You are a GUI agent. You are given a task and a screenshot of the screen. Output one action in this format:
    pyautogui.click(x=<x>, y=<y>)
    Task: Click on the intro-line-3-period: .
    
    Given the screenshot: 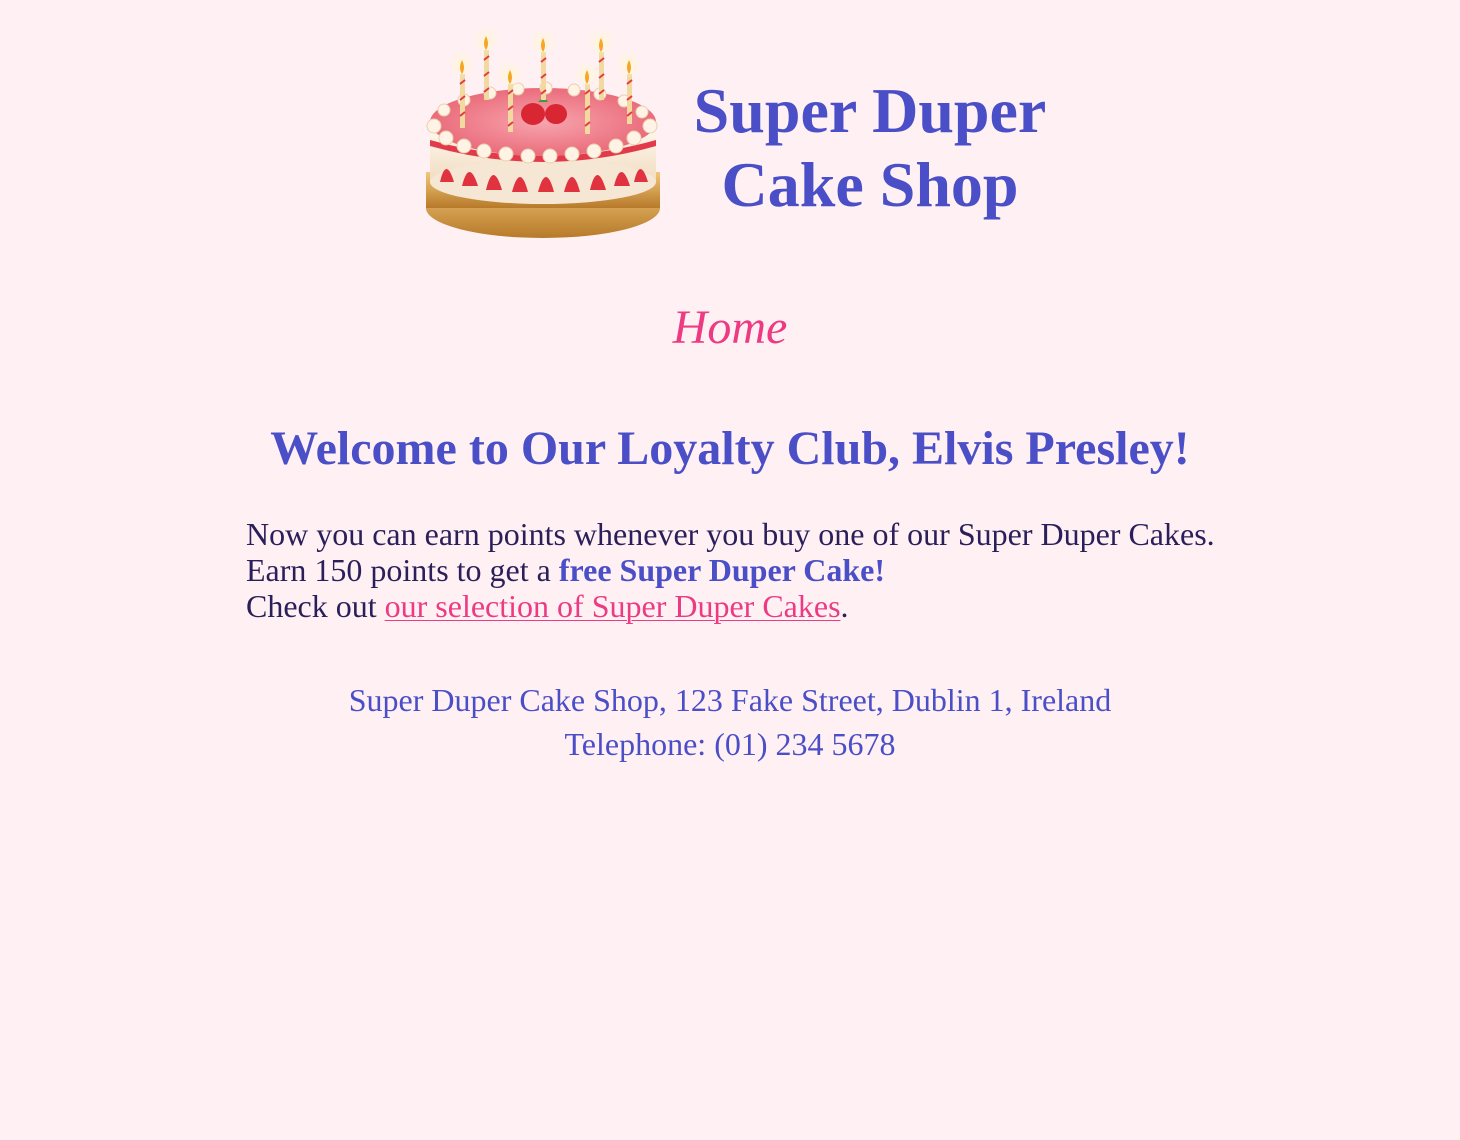 What is the action you would take?
    pyautogui.click(x=844, y=606)
    